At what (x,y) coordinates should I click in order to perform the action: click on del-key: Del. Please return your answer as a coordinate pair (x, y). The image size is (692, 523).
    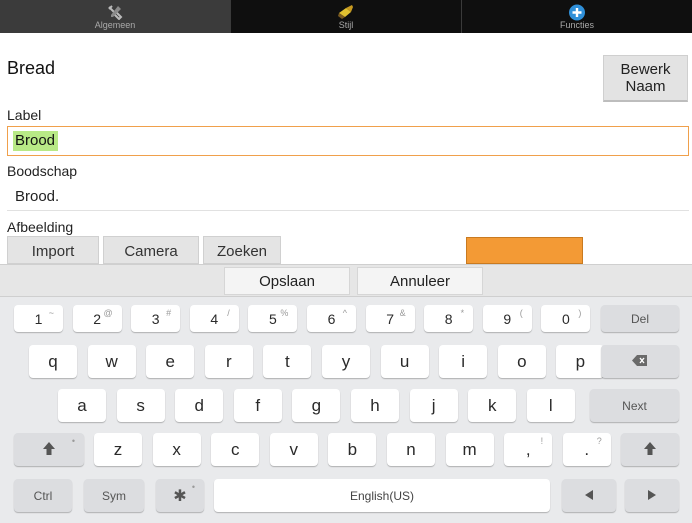
    Looking at the image, I should click on (640, 318).